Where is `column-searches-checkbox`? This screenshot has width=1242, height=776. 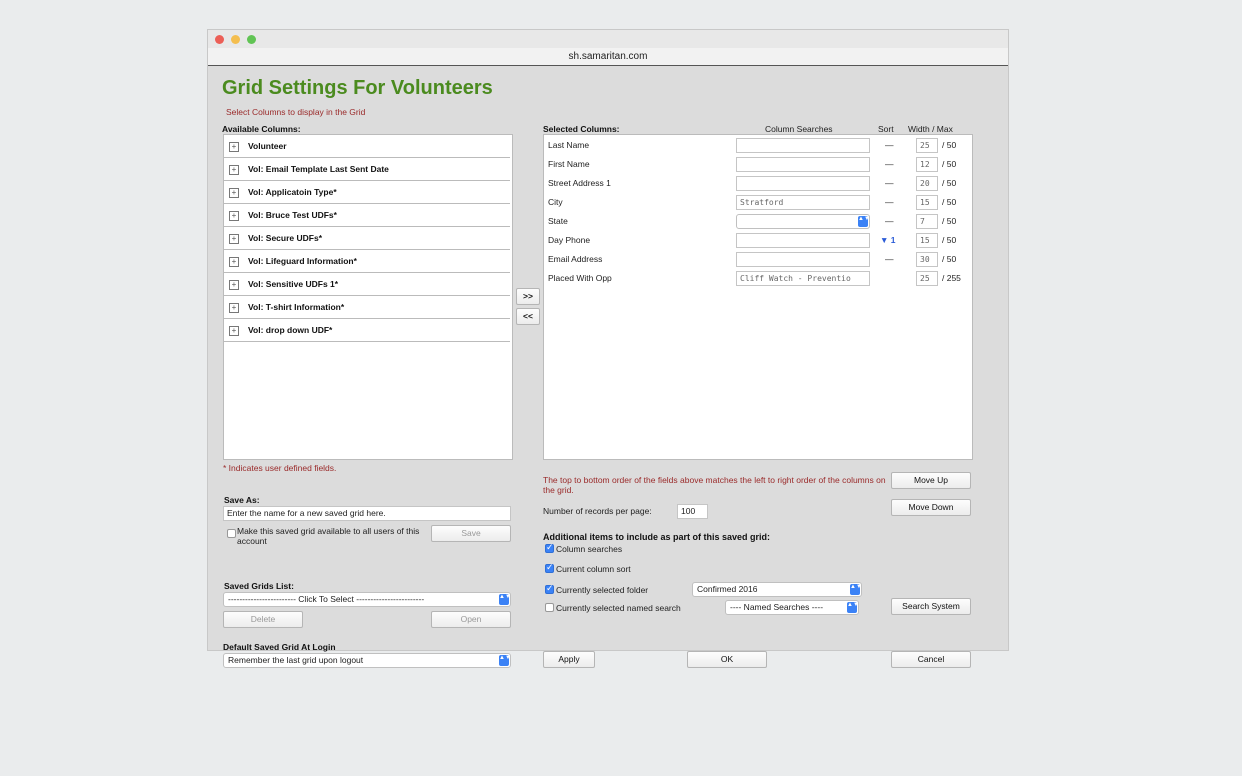
column-searches-checkbox is located at coordinates (549, 547).